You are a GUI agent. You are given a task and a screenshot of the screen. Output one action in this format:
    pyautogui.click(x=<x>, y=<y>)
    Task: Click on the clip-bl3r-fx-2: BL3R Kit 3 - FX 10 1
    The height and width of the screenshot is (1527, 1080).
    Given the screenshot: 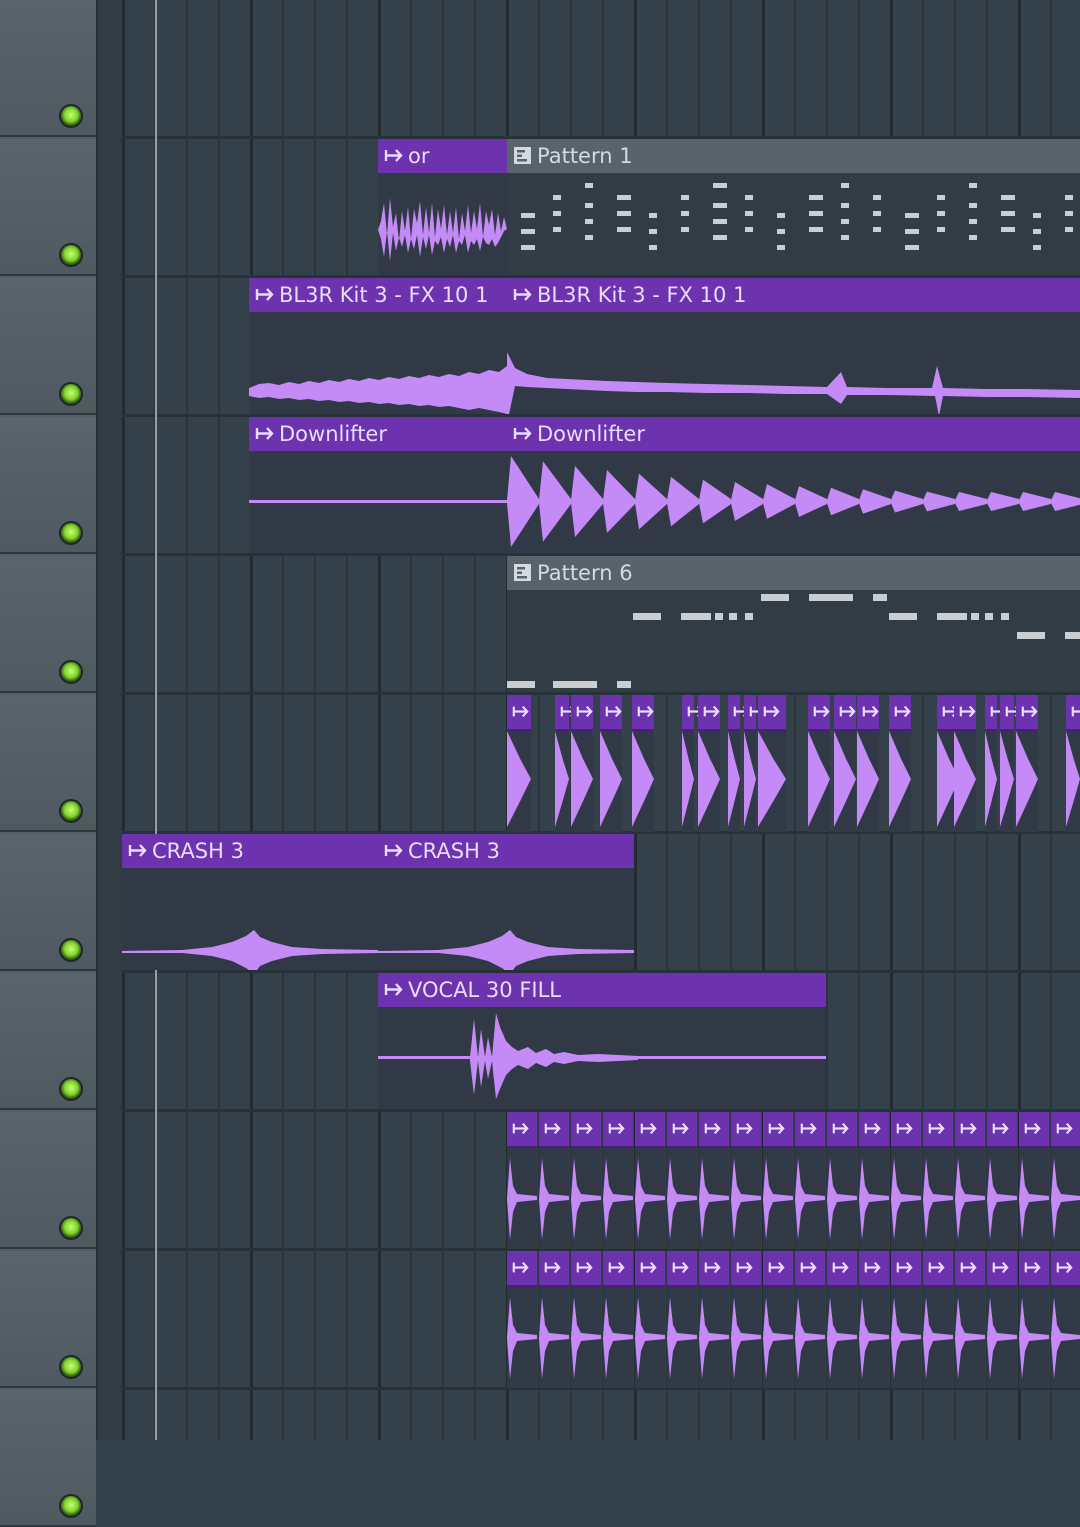 What is the action you would take?
    pyautogui.click(x=793, y=346)
    